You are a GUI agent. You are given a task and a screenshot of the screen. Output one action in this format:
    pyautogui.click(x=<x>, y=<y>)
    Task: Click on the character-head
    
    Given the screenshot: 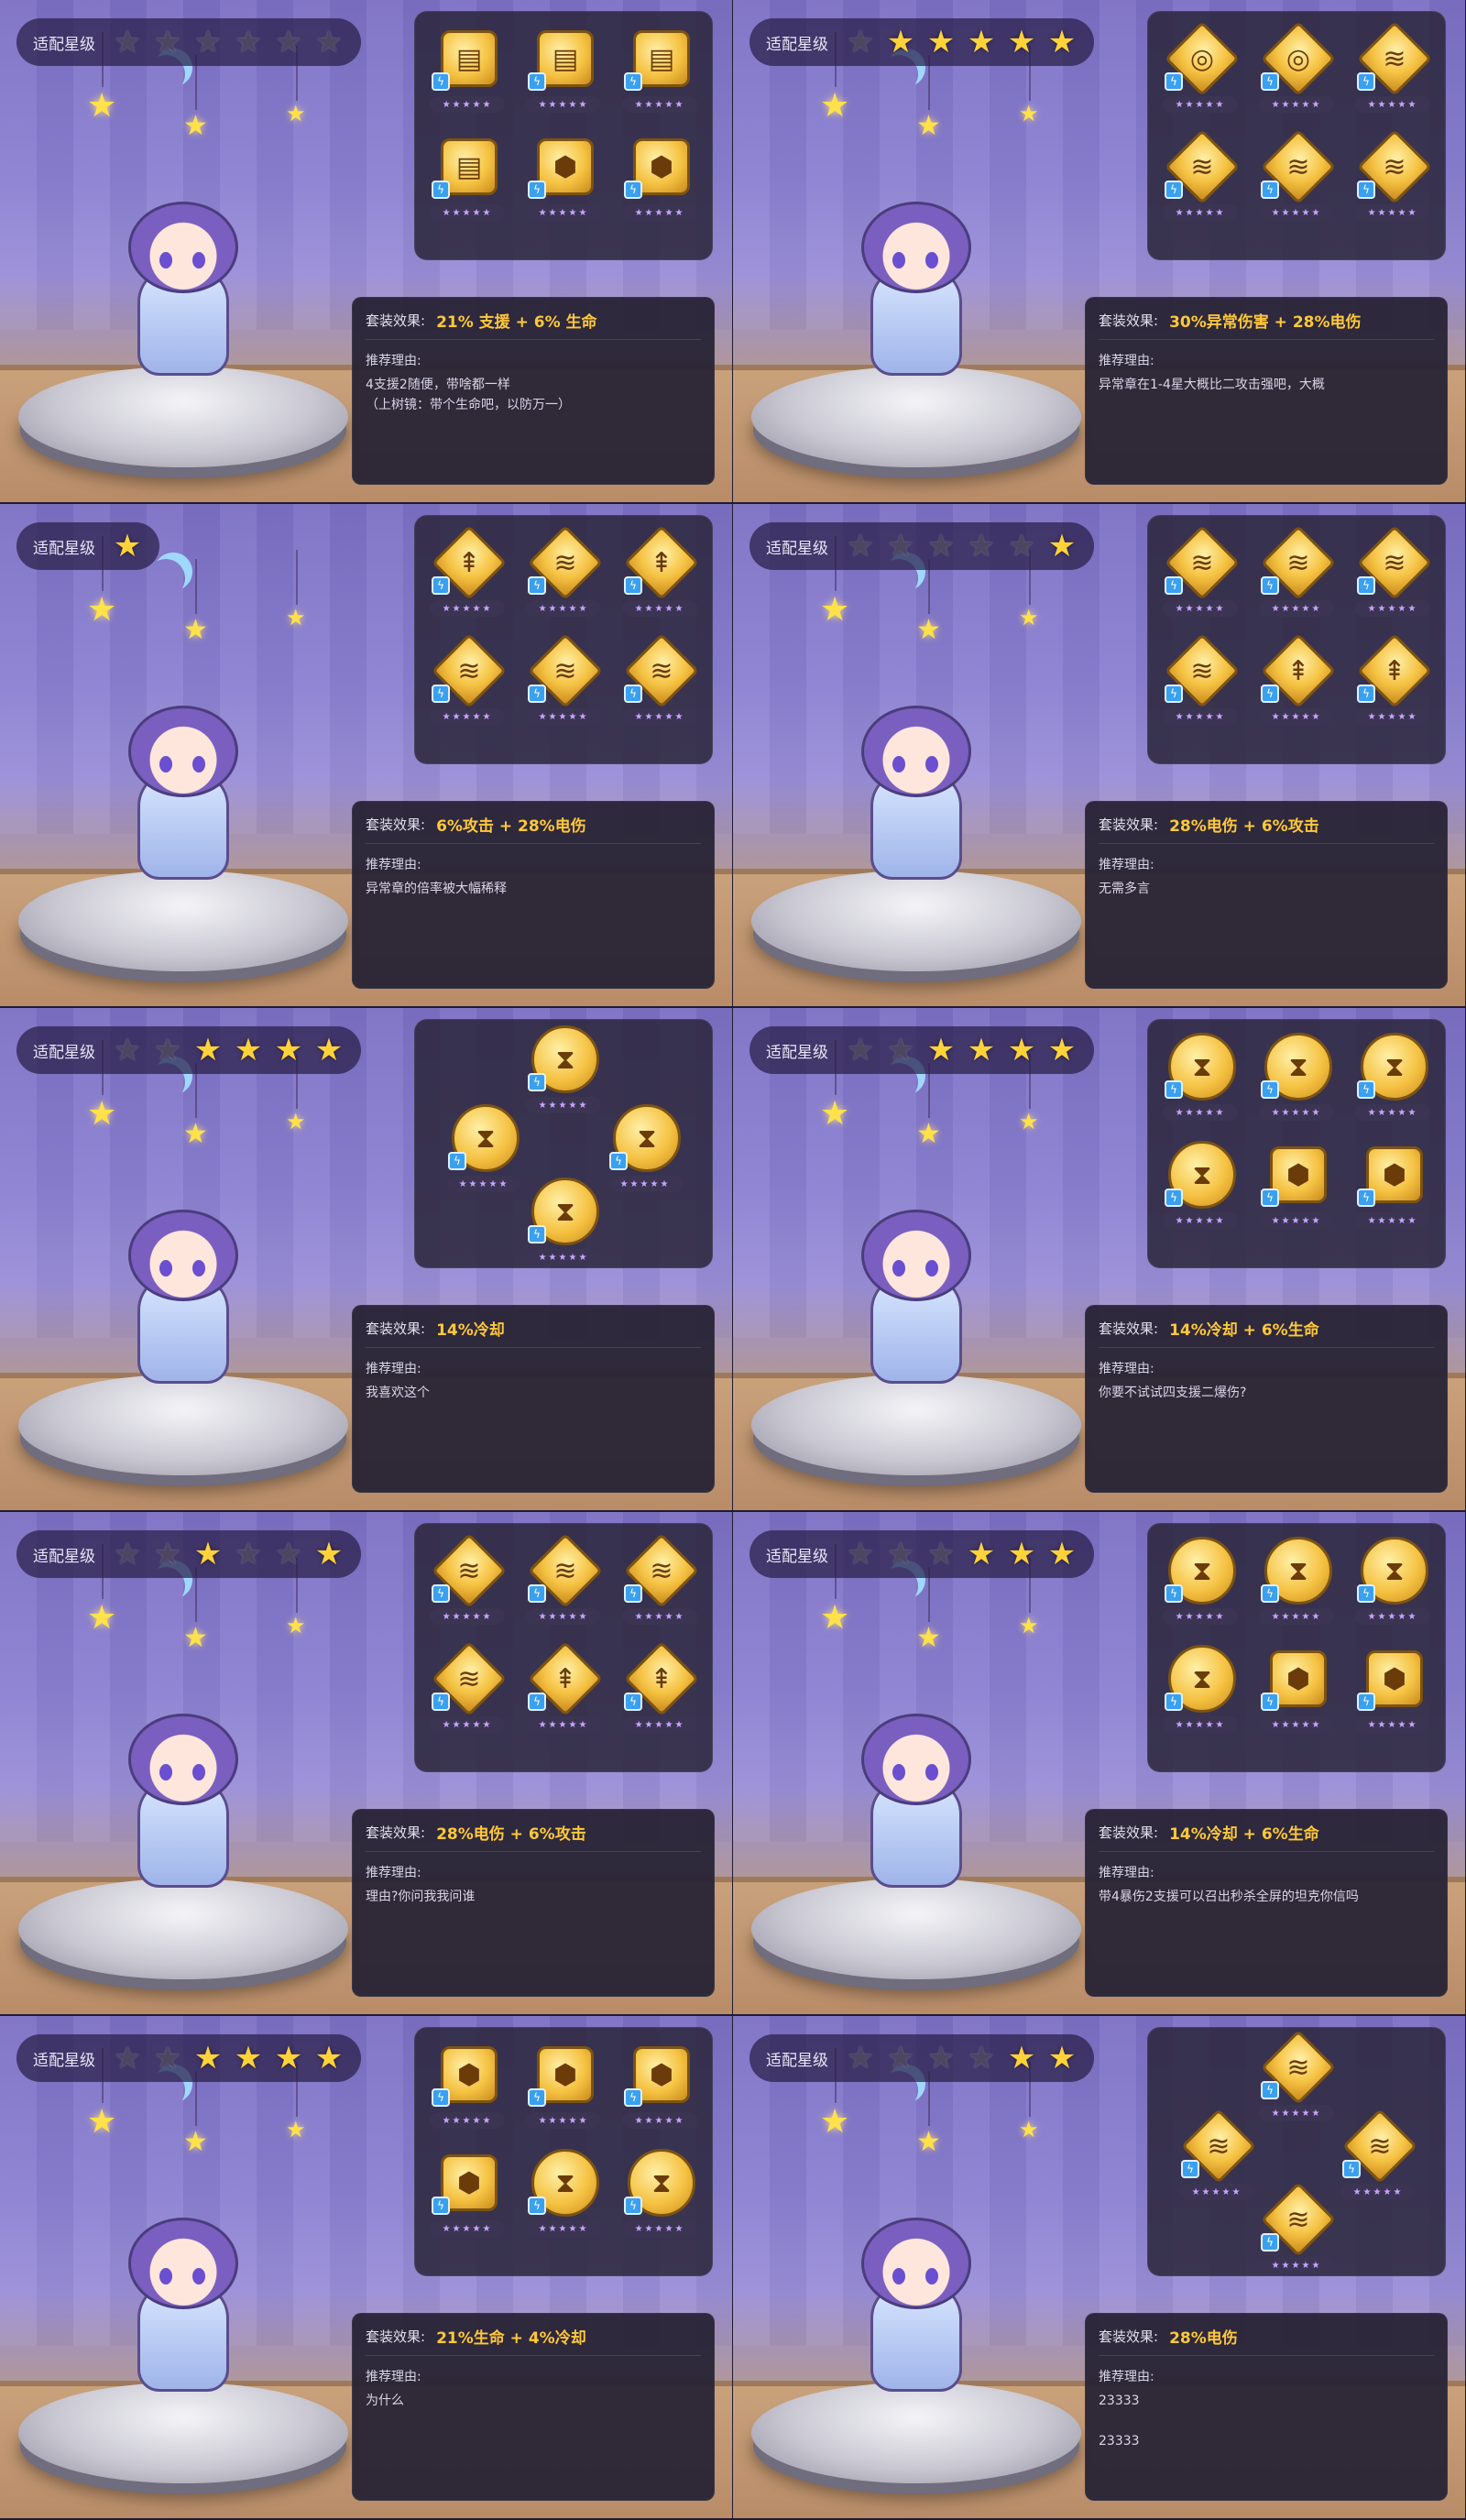 What is the action you would take?
    pyautogui.click(x=183, y=751)
    